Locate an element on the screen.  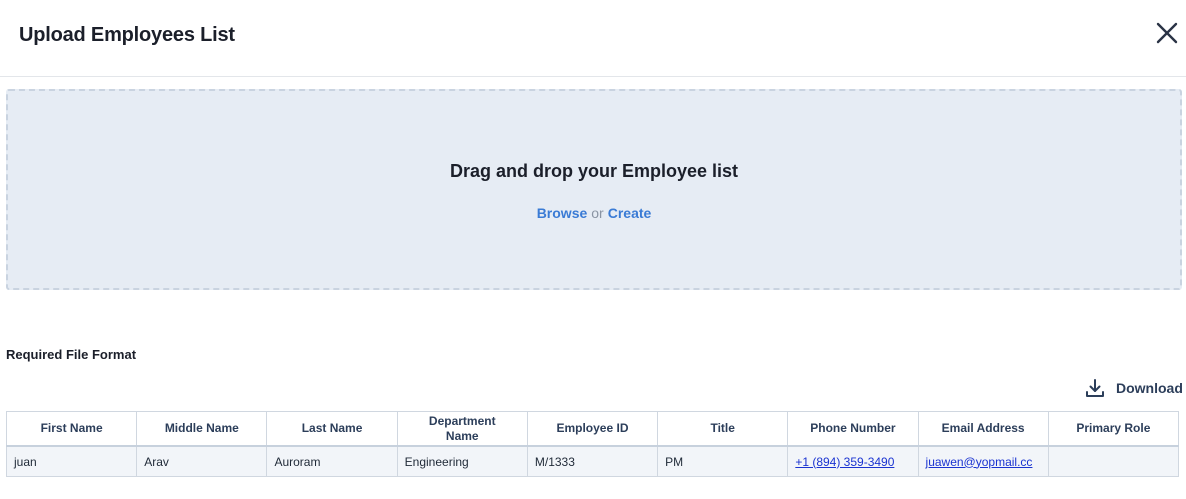
cell-email-link: juawen@yopmail.cc is located at coordinates (983, 461).